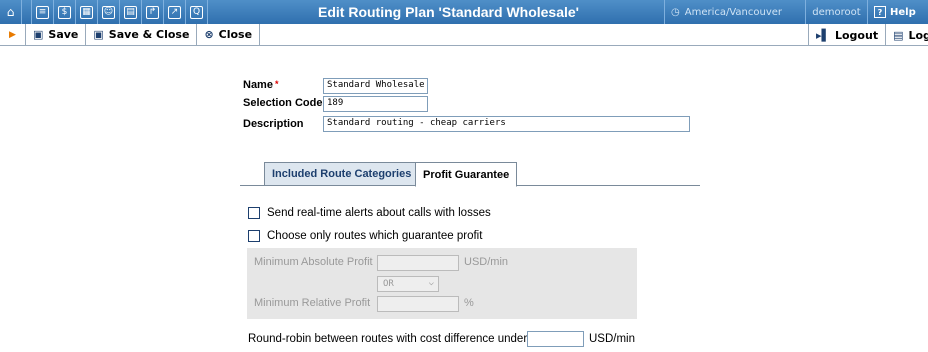  What do you see at coordinates (43, 12) in the screenshot?
I see `list-icon: ≡` at bounding box center [43, 12].